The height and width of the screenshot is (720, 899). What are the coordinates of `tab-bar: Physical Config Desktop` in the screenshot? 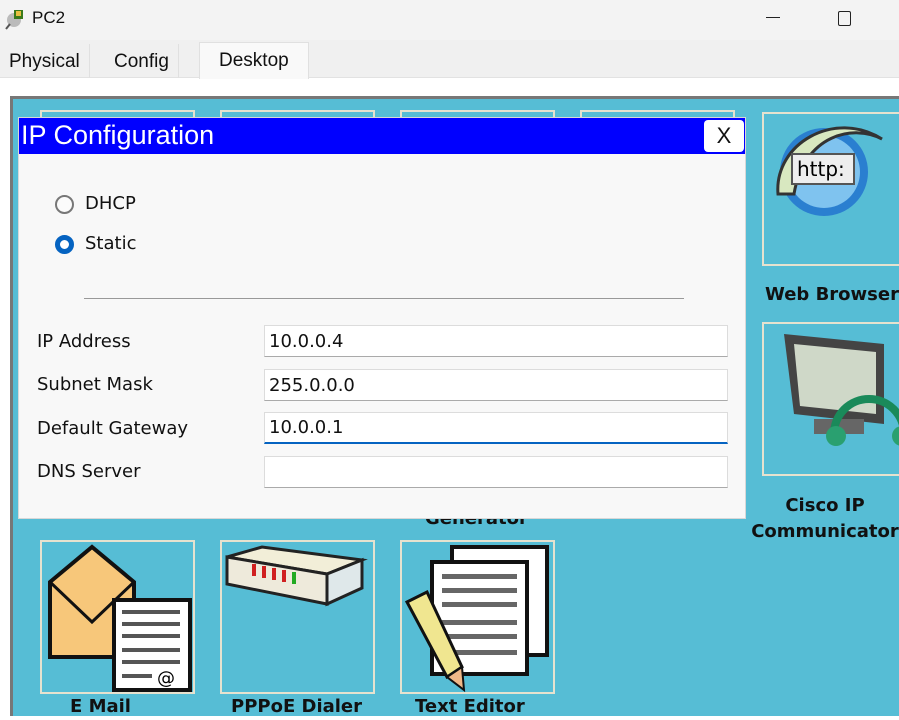 It's located at (449, 59).